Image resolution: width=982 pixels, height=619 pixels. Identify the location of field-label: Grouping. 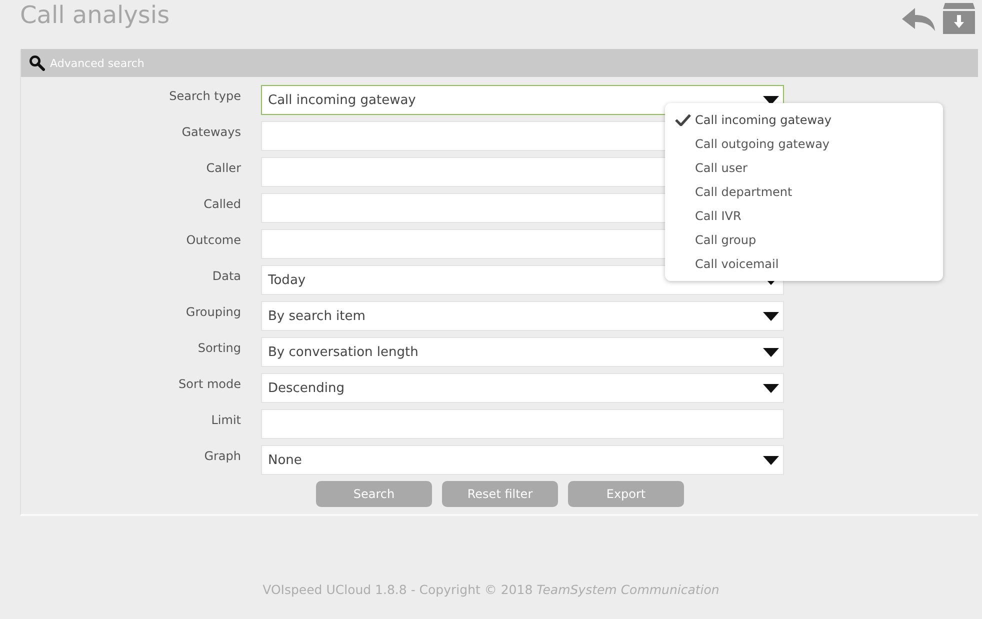
(212, 312).